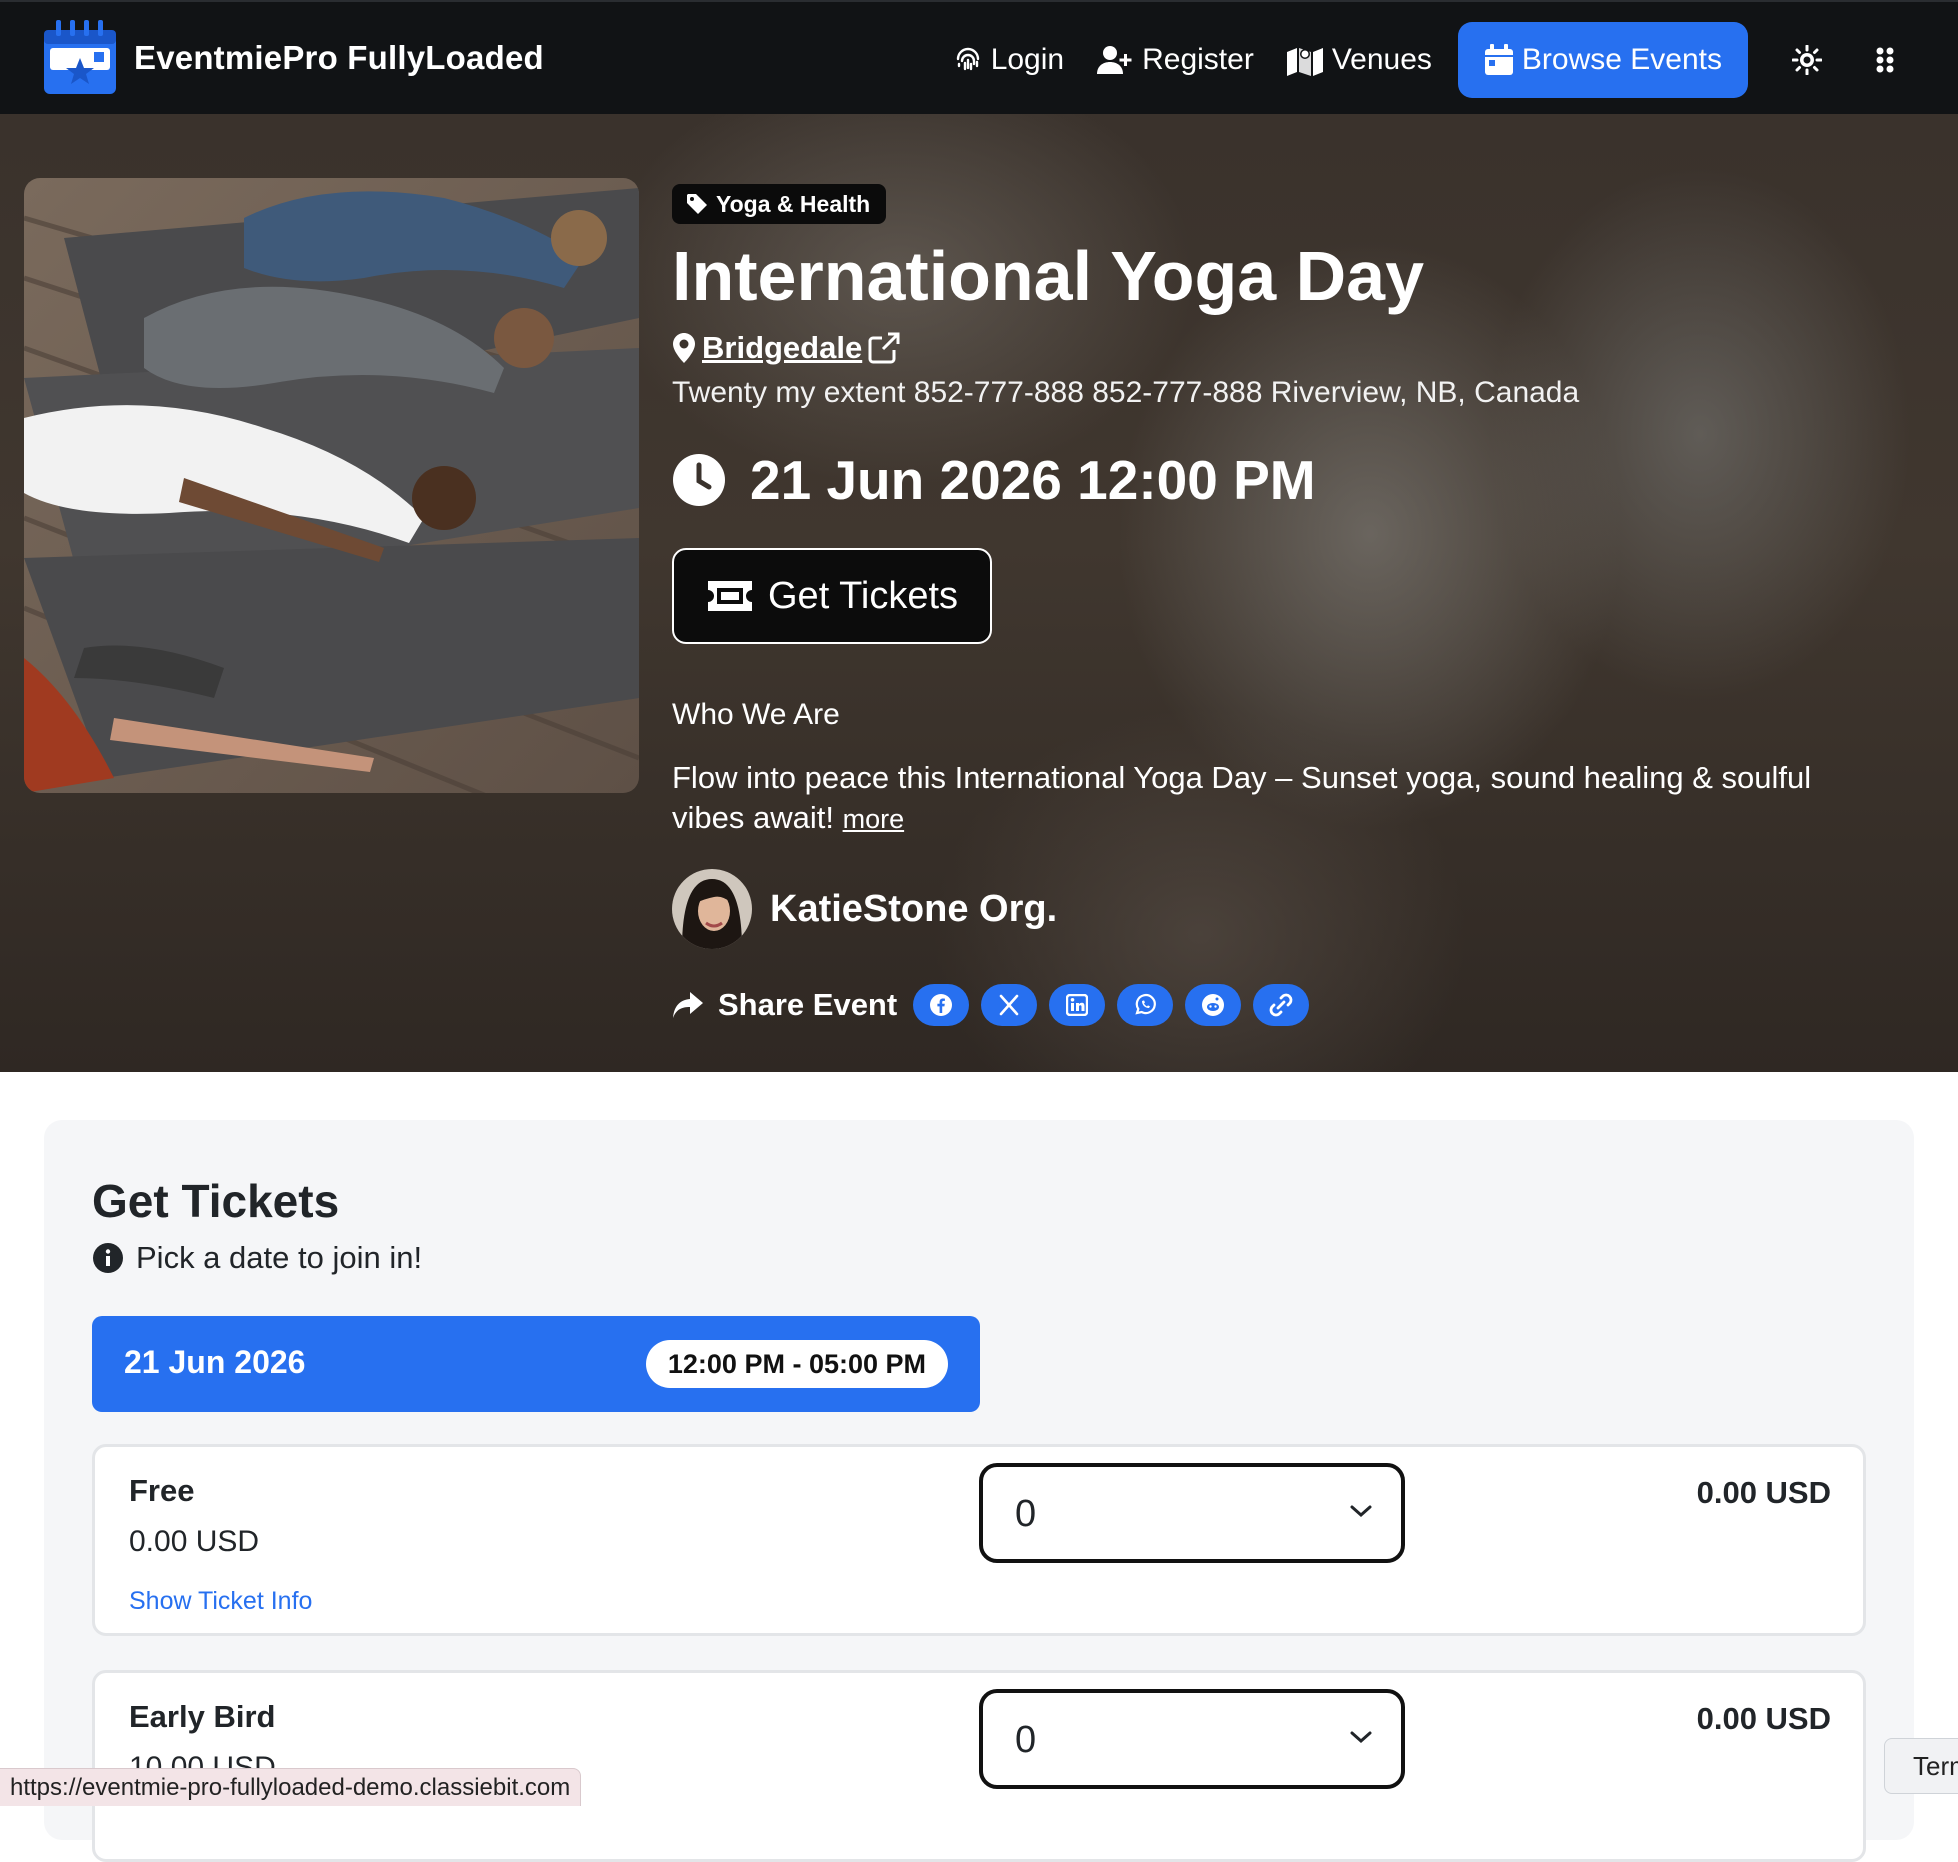 The height and width of the screenshot is (1862, 1958). I want to click on share-x, so click(1009, 1005).